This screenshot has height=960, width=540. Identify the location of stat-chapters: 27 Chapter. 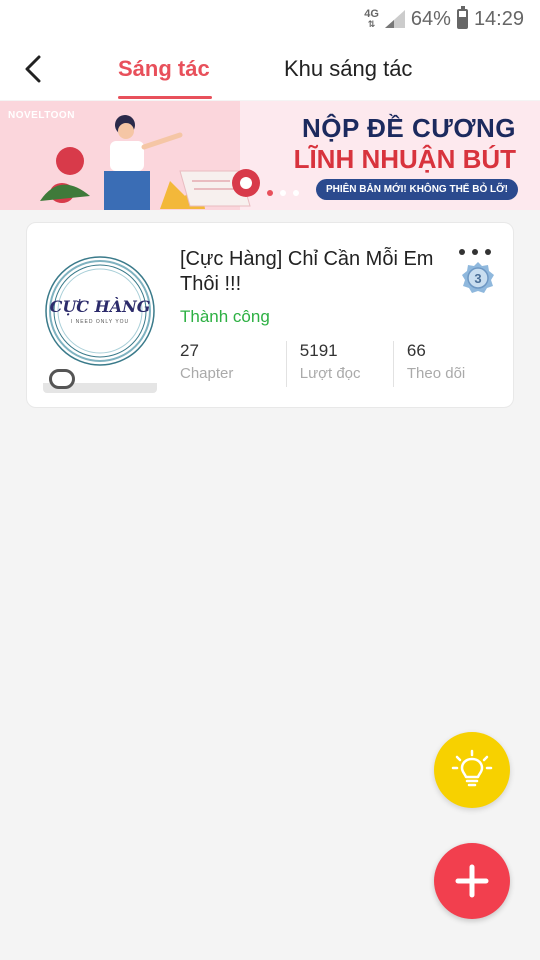
(233, 364).